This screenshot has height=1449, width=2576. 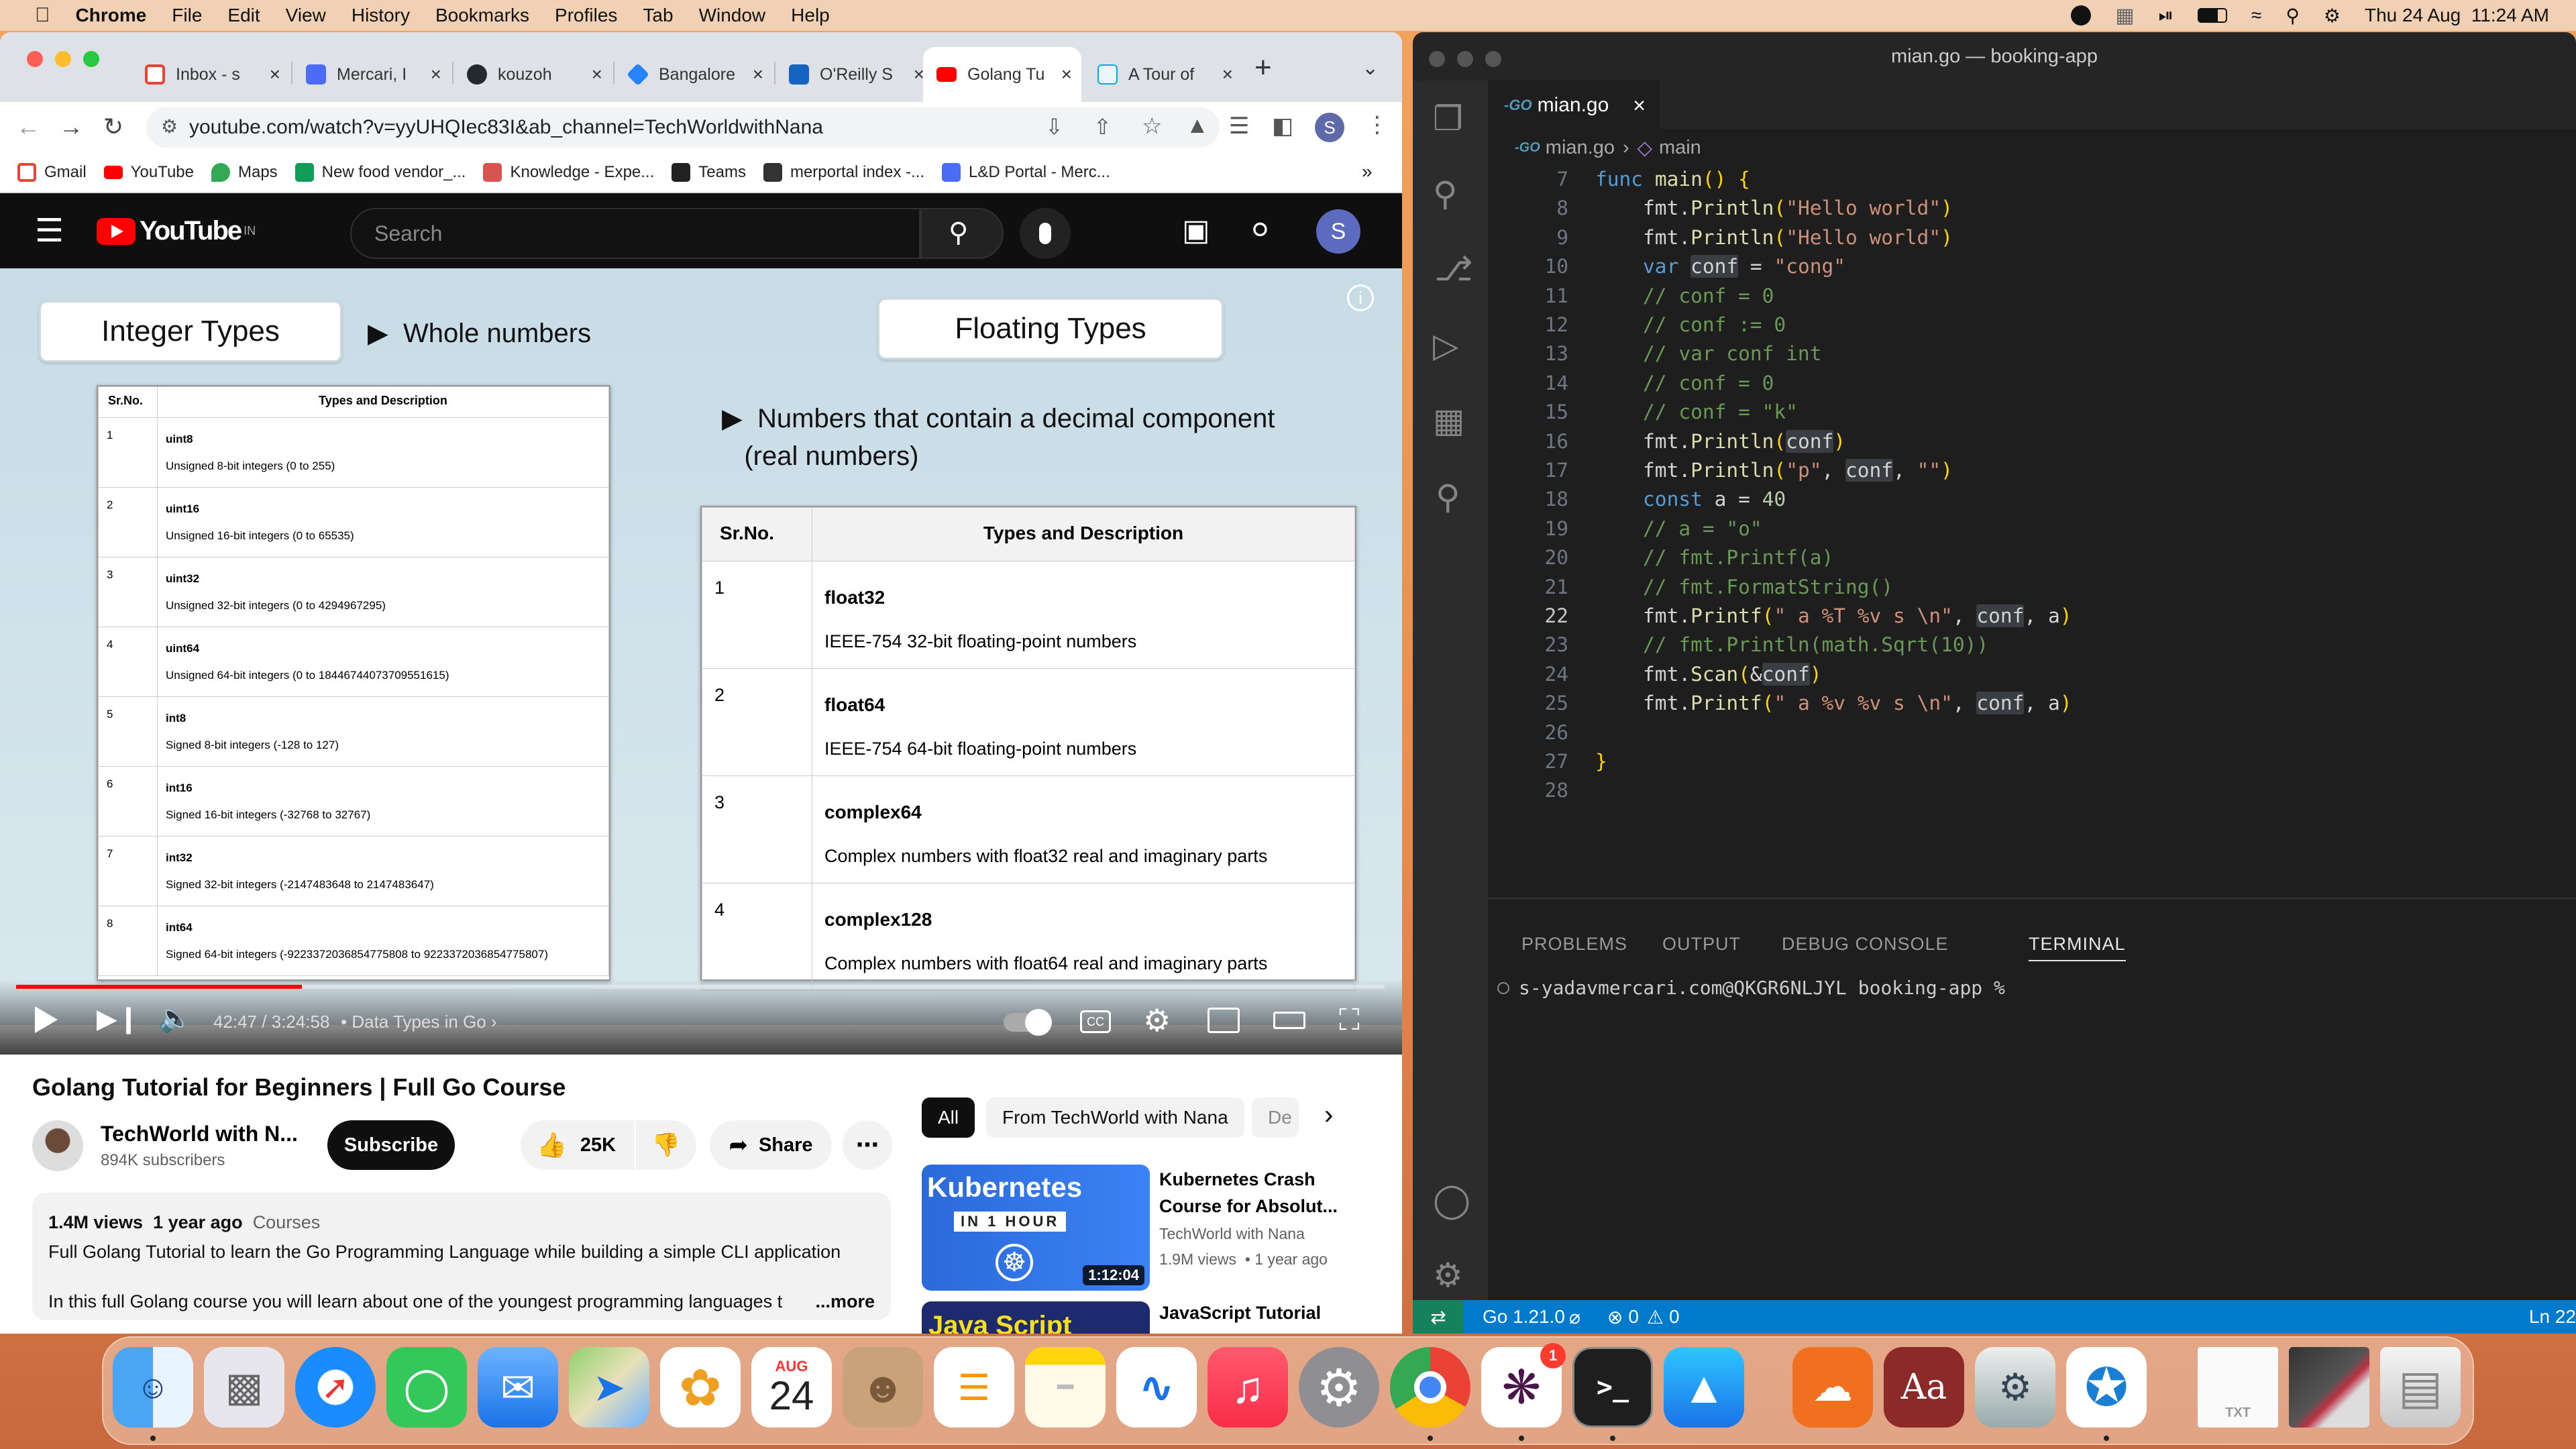 What do you see at coordinates (1708, 674) in the screenshot?
I see `code-line: fmt.Scan(&conf)` at bounding box center [1708, 674].